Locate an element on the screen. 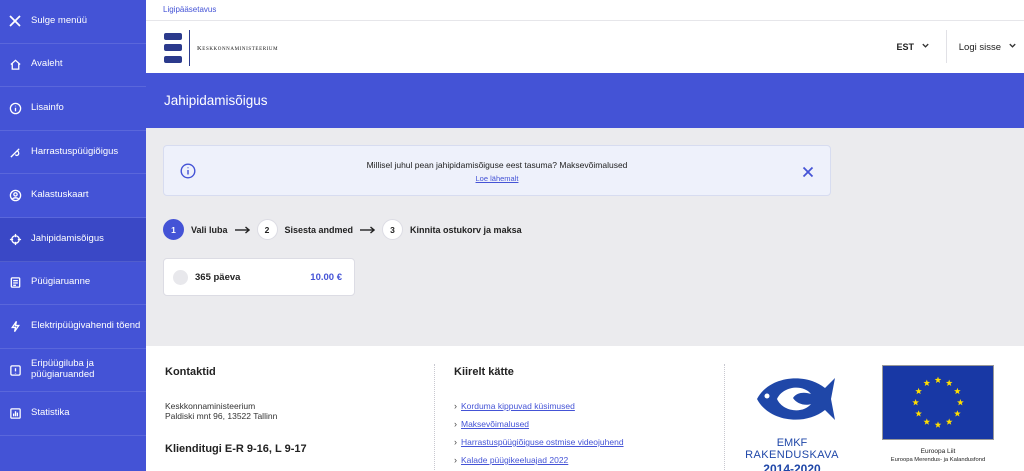 The image size is (1024, 471). accessibility-link: Ligipääsetavus is located at coordinates (189, 9).